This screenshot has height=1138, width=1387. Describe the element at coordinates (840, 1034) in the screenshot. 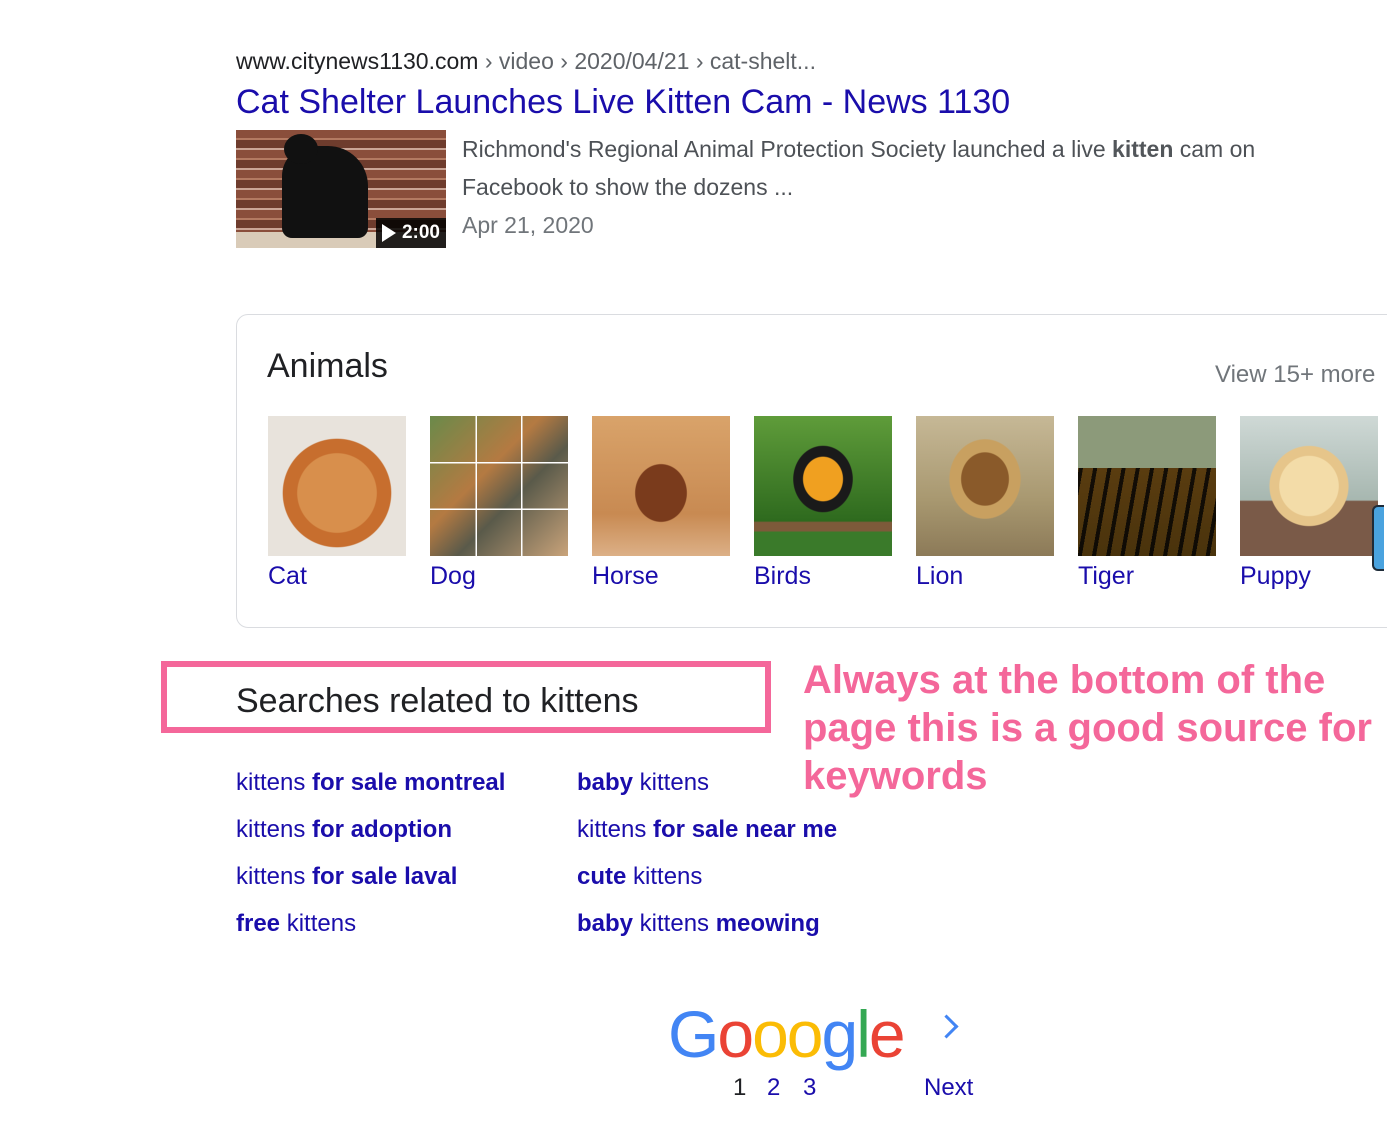

I see `logo-letter: g` at that location.